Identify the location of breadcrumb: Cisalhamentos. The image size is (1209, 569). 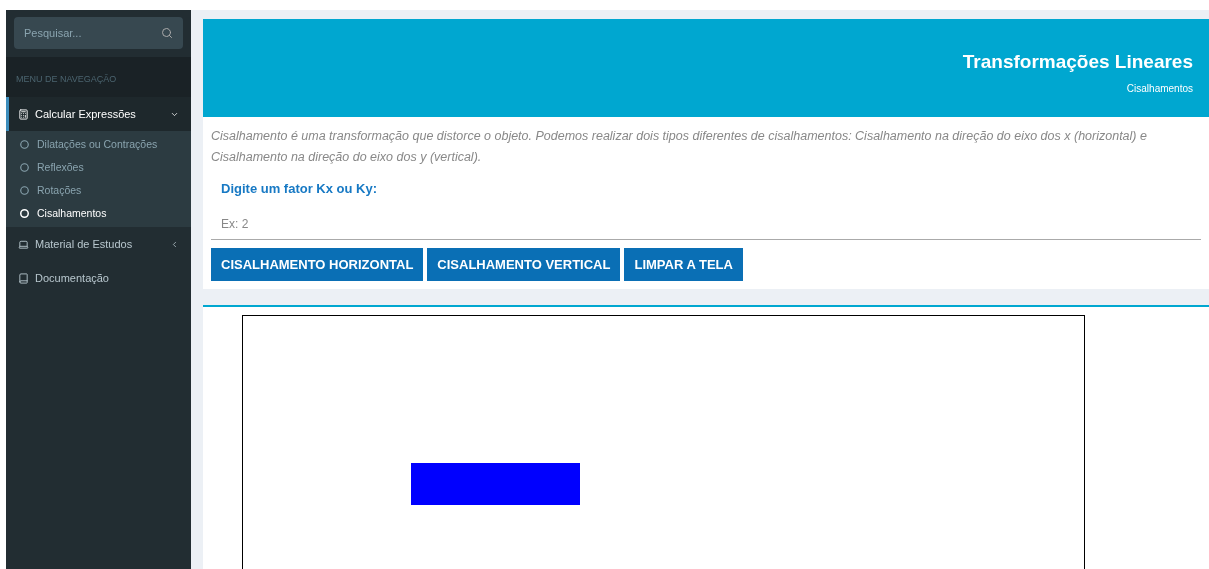
(1159, 88).